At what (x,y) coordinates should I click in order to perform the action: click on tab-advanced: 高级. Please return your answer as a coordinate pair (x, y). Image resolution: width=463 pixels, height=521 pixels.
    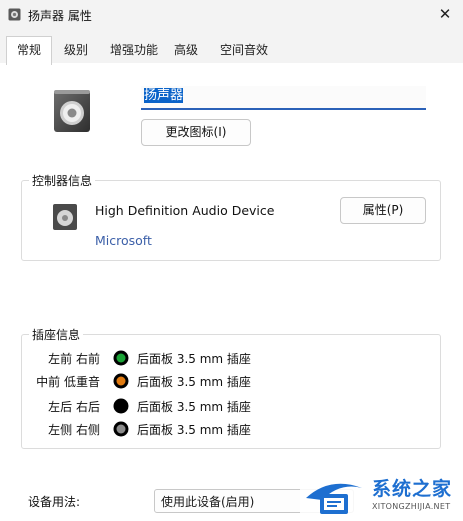
    Looking at the image, I should click on (186, 51).